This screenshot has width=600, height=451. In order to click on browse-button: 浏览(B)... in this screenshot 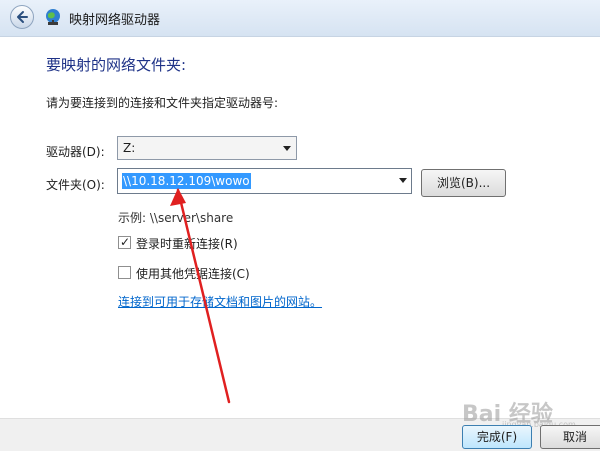, I will do `click(463, 183)`.